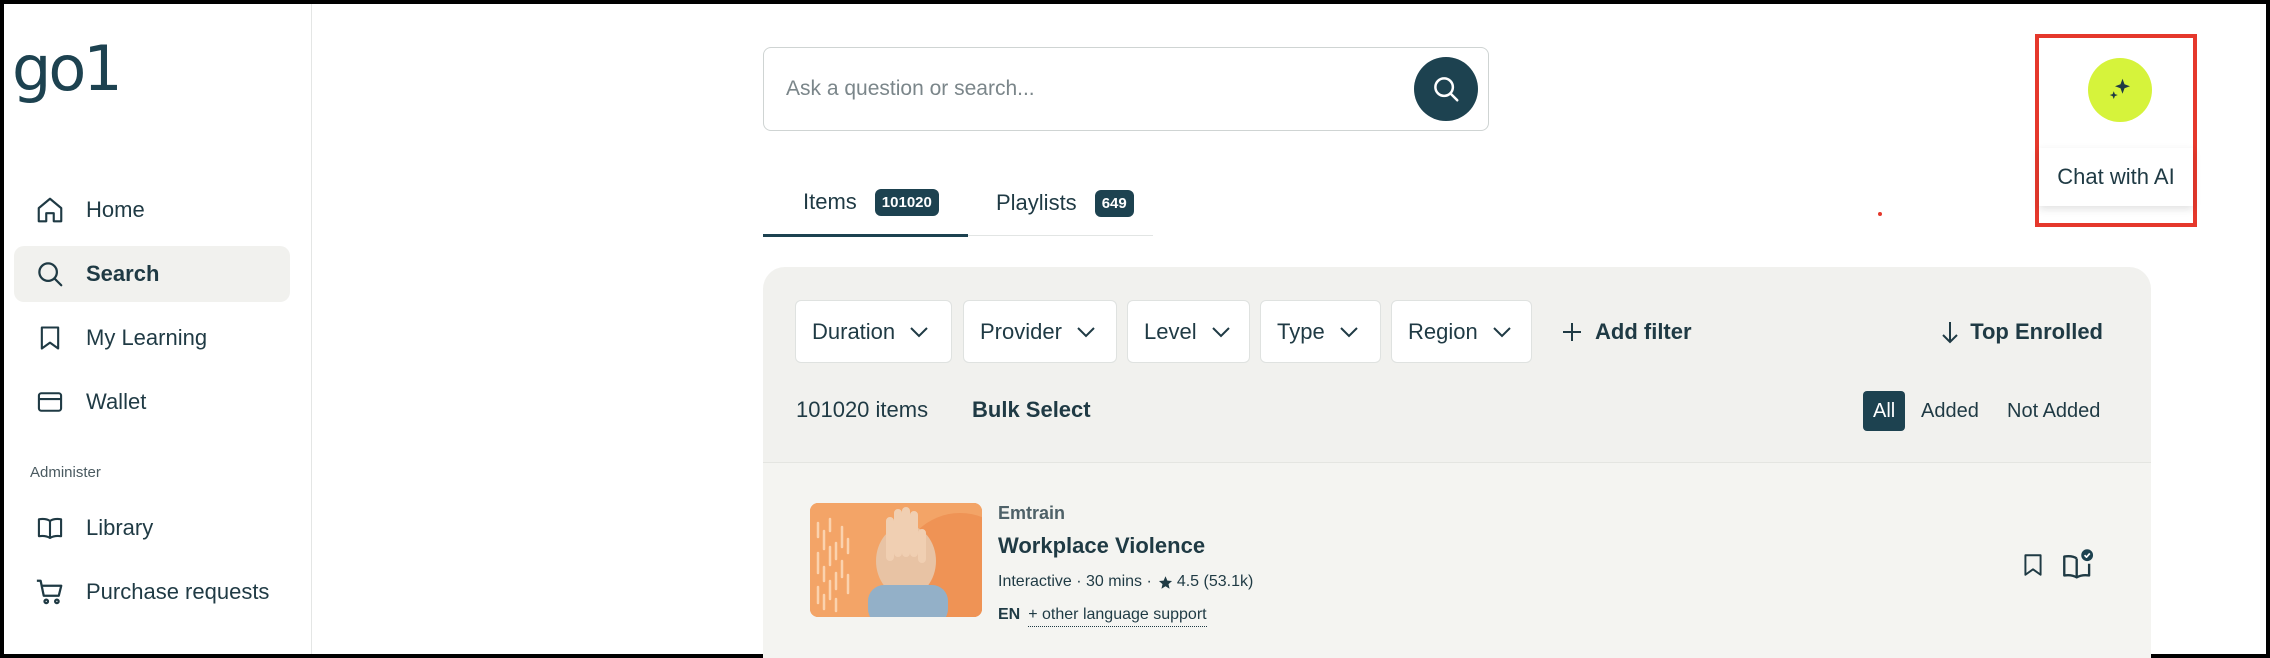 The height and width of the screenshot is (658, 2270). I want to click on ai-chat-highlight: Chat with AI, so click(2116, 130).